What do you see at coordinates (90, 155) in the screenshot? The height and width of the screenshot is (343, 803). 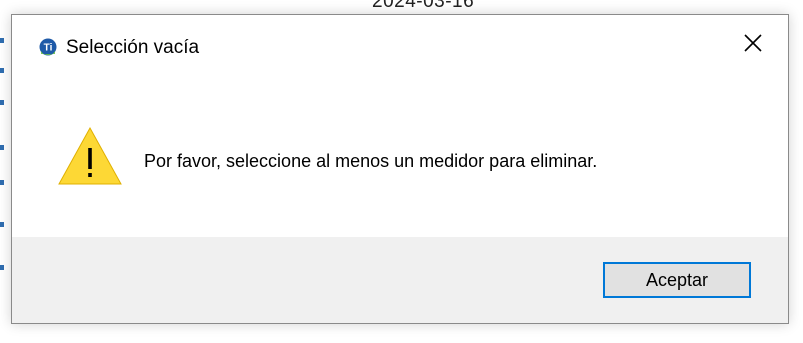 I see `warning-icon` at bounding box center [90, 155].